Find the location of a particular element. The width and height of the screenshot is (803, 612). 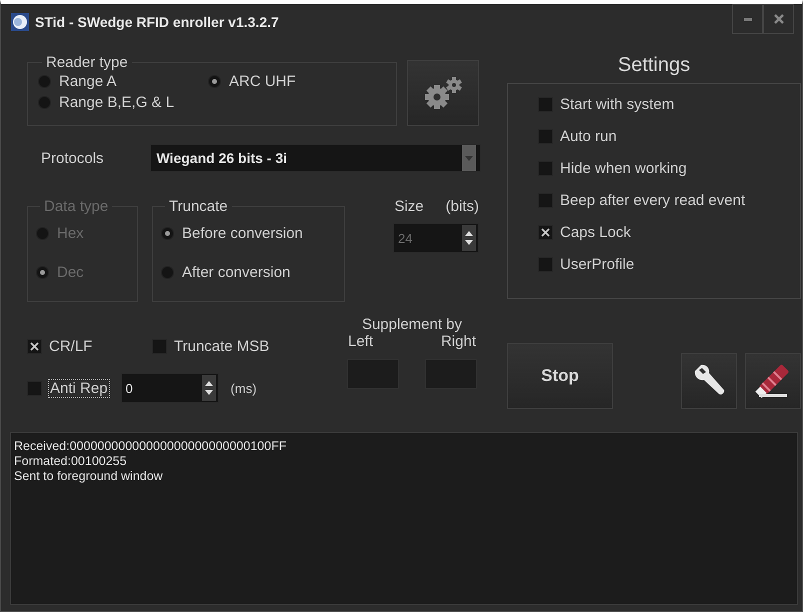

clear-button is located at coordinates (773, 381).